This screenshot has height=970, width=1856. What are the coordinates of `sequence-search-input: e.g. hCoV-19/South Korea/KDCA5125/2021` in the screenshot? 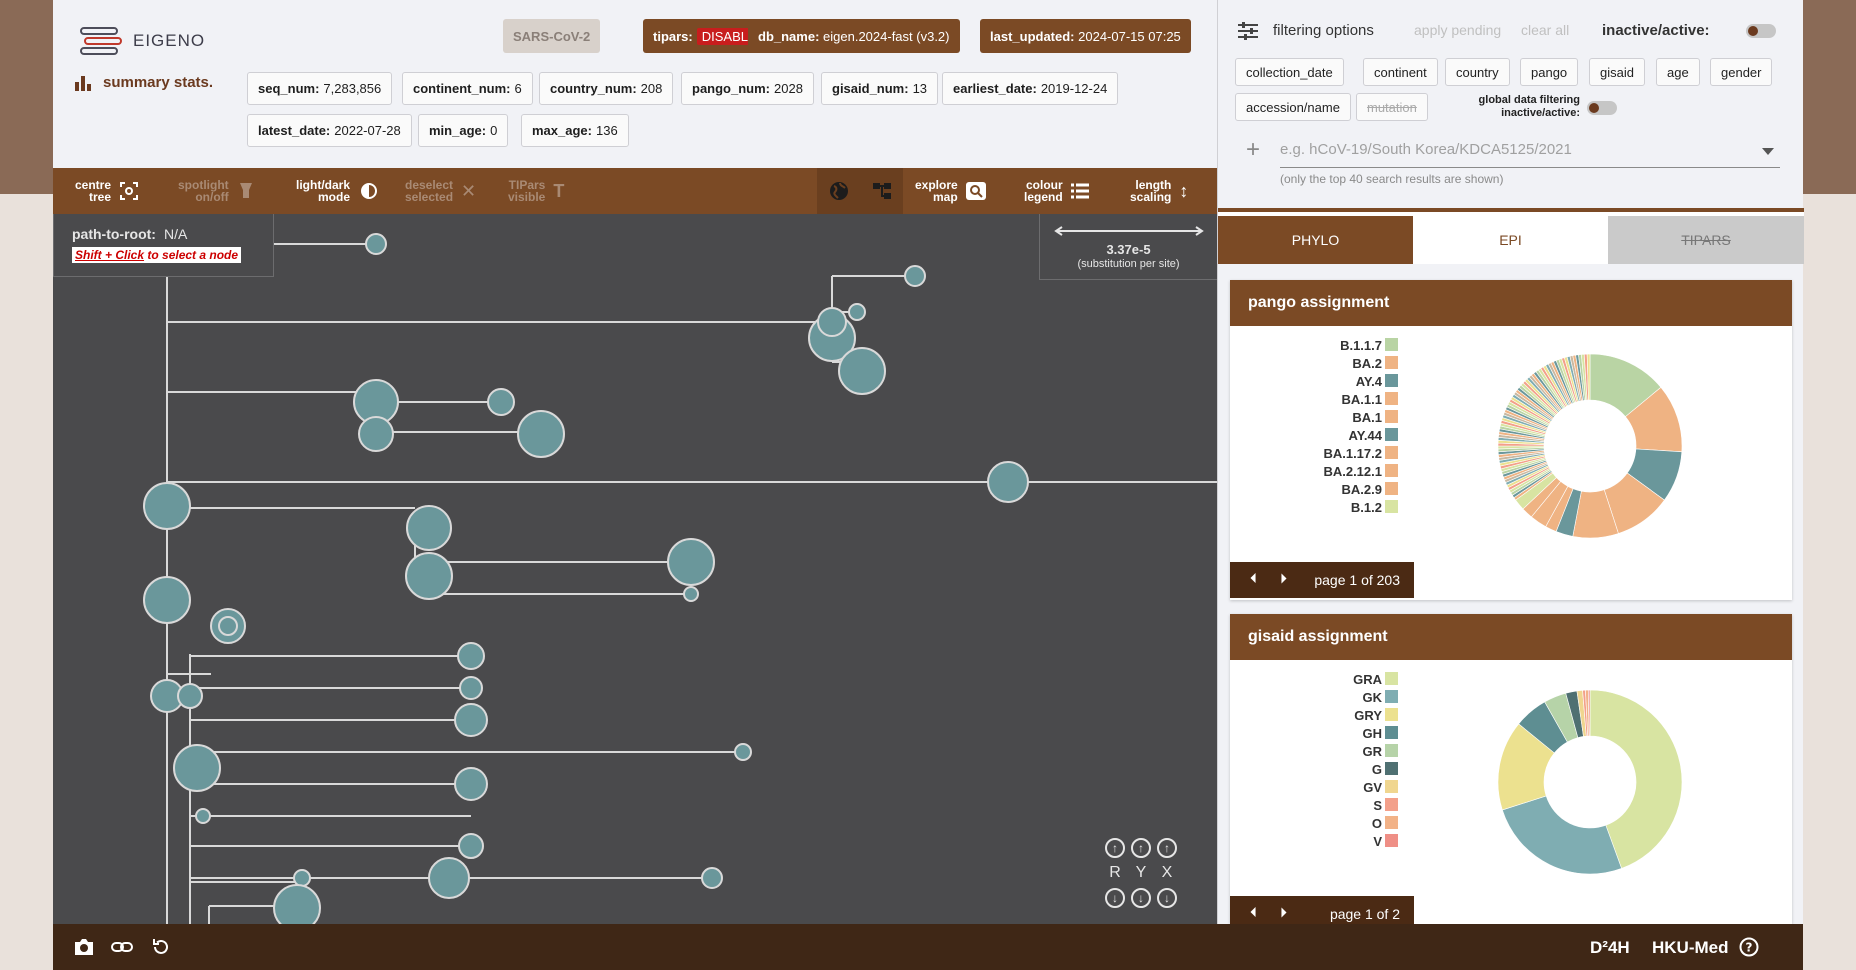 It's located at (1530, 150).